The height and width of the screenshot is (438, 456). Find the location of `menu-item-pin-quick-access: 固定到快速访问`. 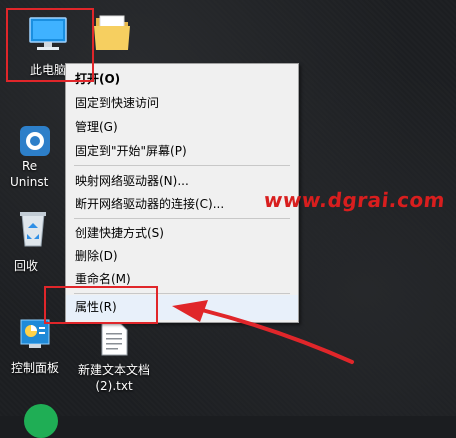

menu-item-pin-quick-access: 固定到快速访问 is located at coordinates (182, 103).